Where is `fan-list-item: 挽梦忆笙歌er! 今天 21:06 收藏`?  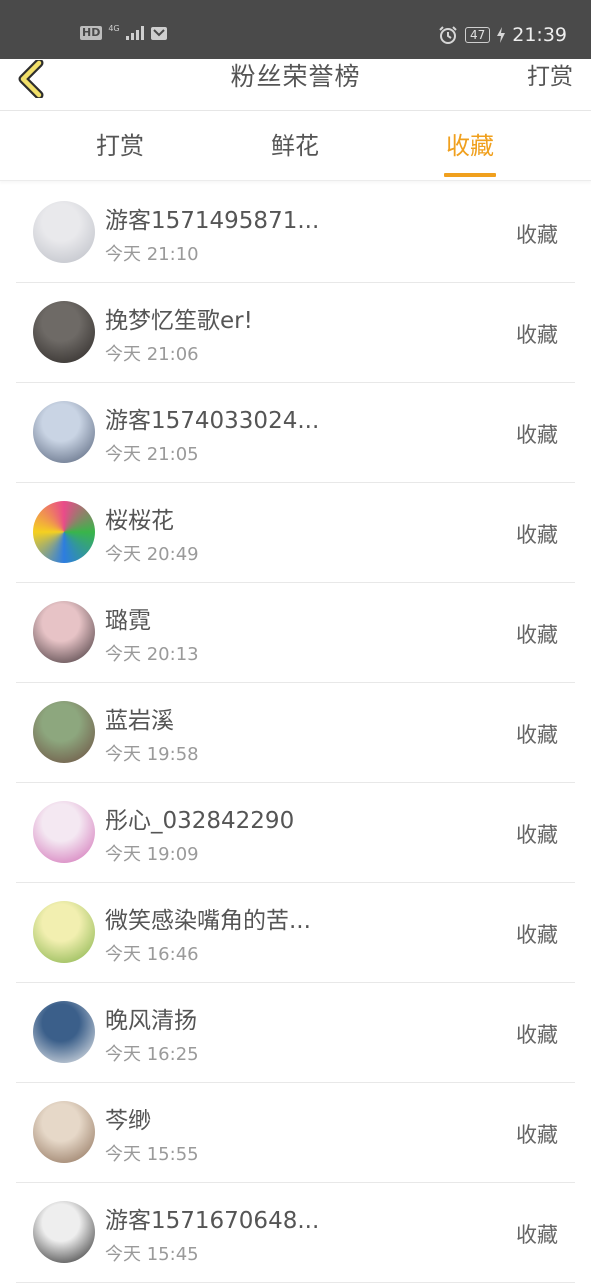 fan-list-item: 挽梦忆笙歌er! 今天 21:06 收藏 is located at coordinates (295, 333).